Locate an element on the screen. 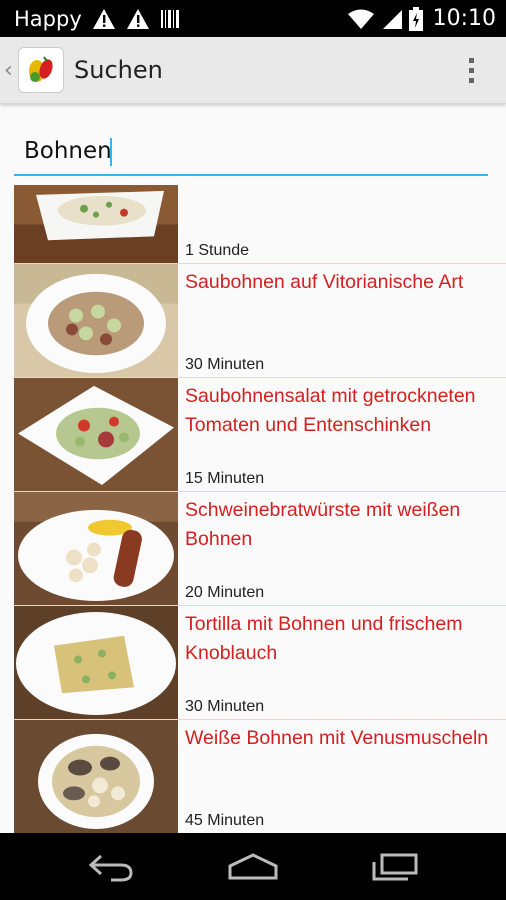 The width and height of the screenshot is (506, 900). notification-icons is located at coordinates (136, 19).